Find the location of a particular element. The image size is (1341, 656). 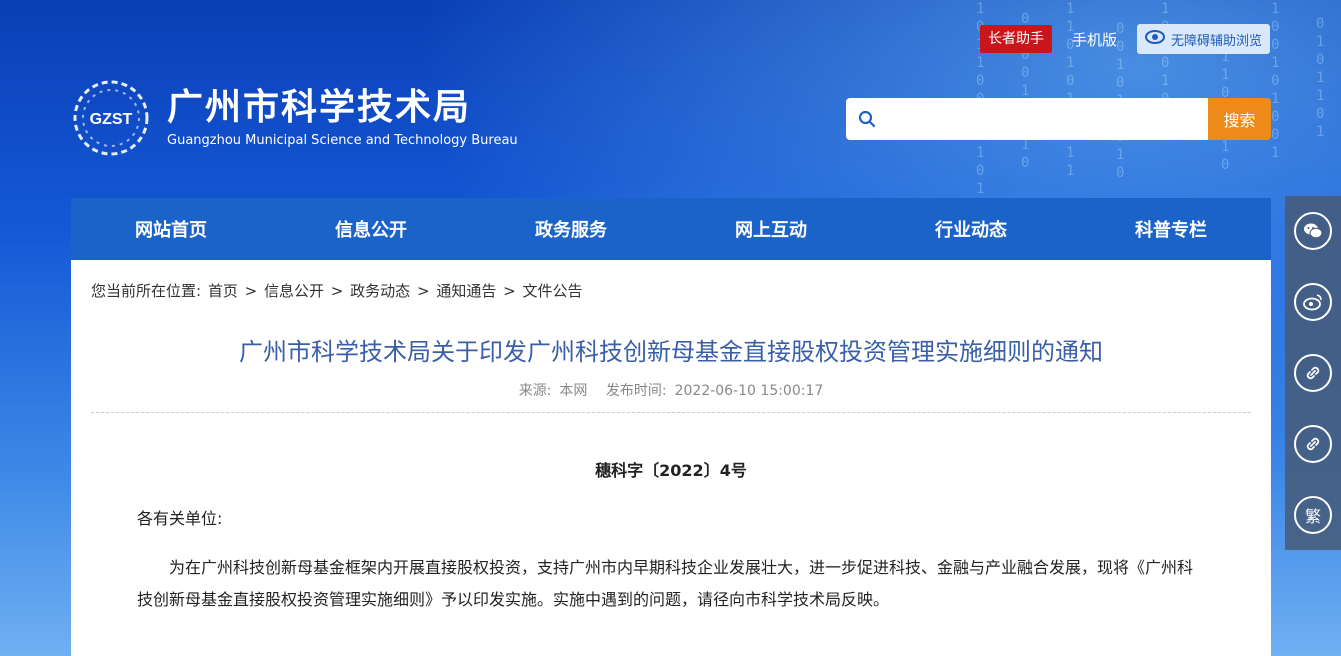

gzst-emblem-icon: GZST is located at coordinates (113, 118).